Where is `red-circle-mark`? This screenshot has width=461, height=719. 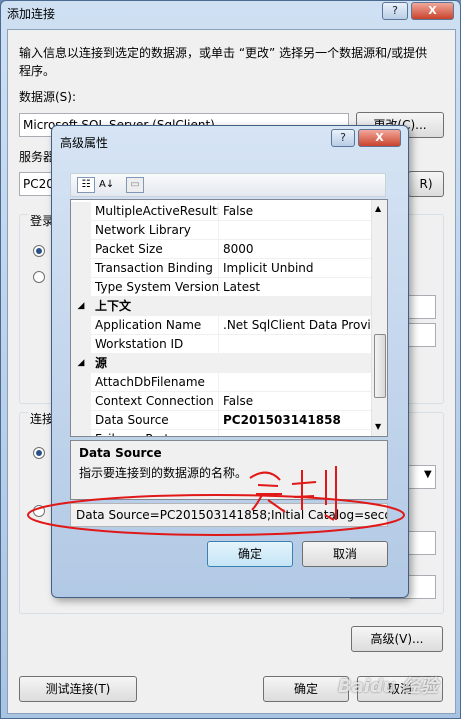
red-circle-mark is located at coordinates (216, 515).